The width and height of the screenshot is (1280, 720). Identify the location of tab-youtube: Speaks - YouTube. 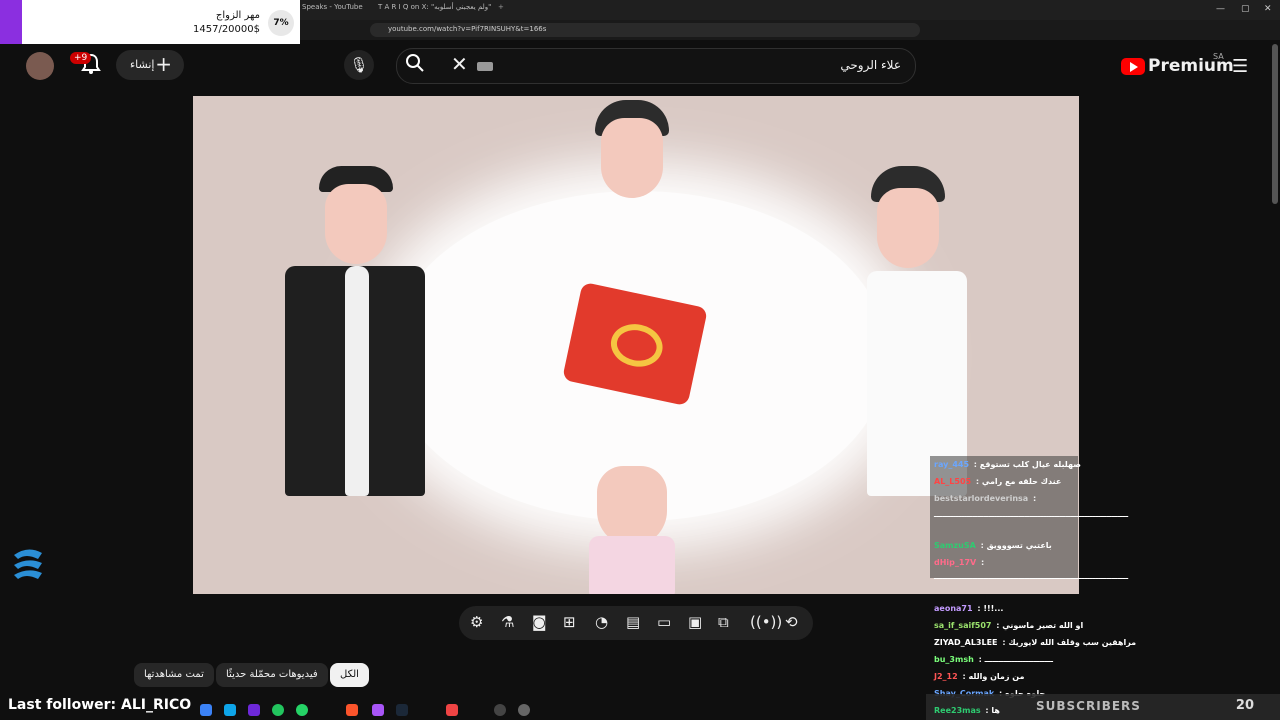
(332, 7).